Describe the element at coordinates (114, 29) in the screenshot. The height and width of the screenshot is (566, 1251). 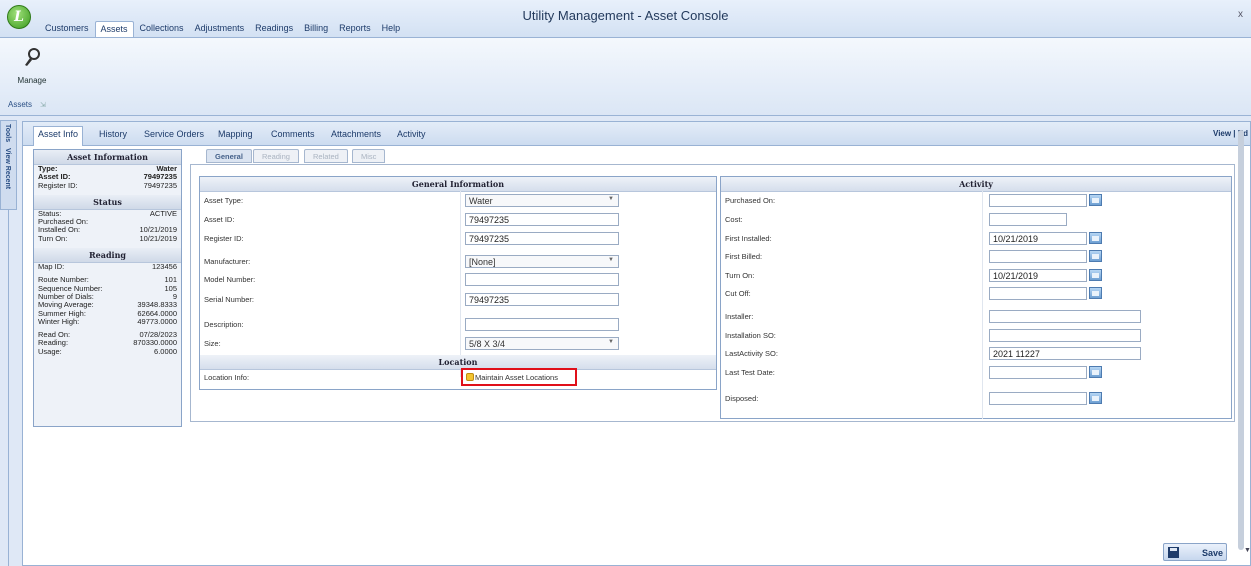
I see `menu-assets: Assets` at that location.